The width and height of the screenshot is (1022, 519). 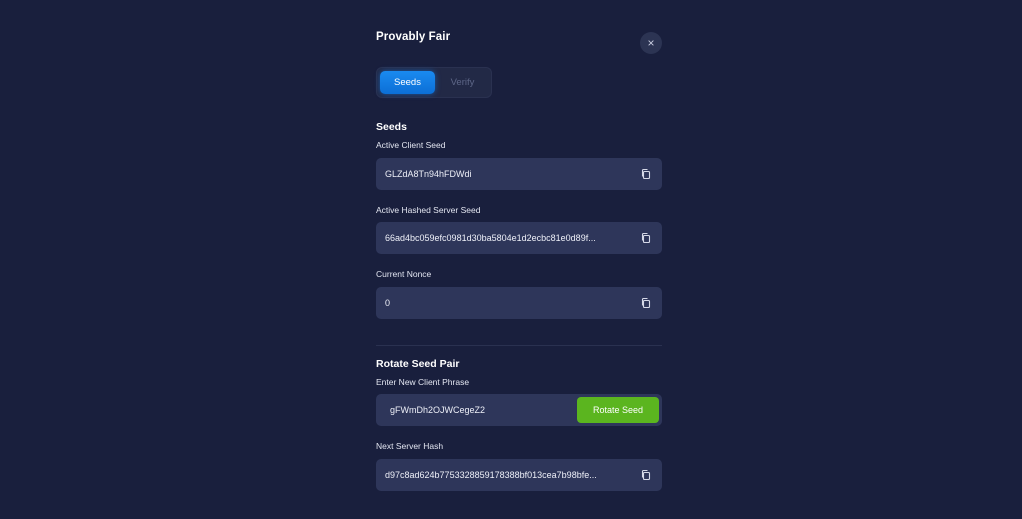 What do you see at coordinates (388, 303) in the screenshot?
I see `nonce-value: 0` at bounding box center [388, 303].